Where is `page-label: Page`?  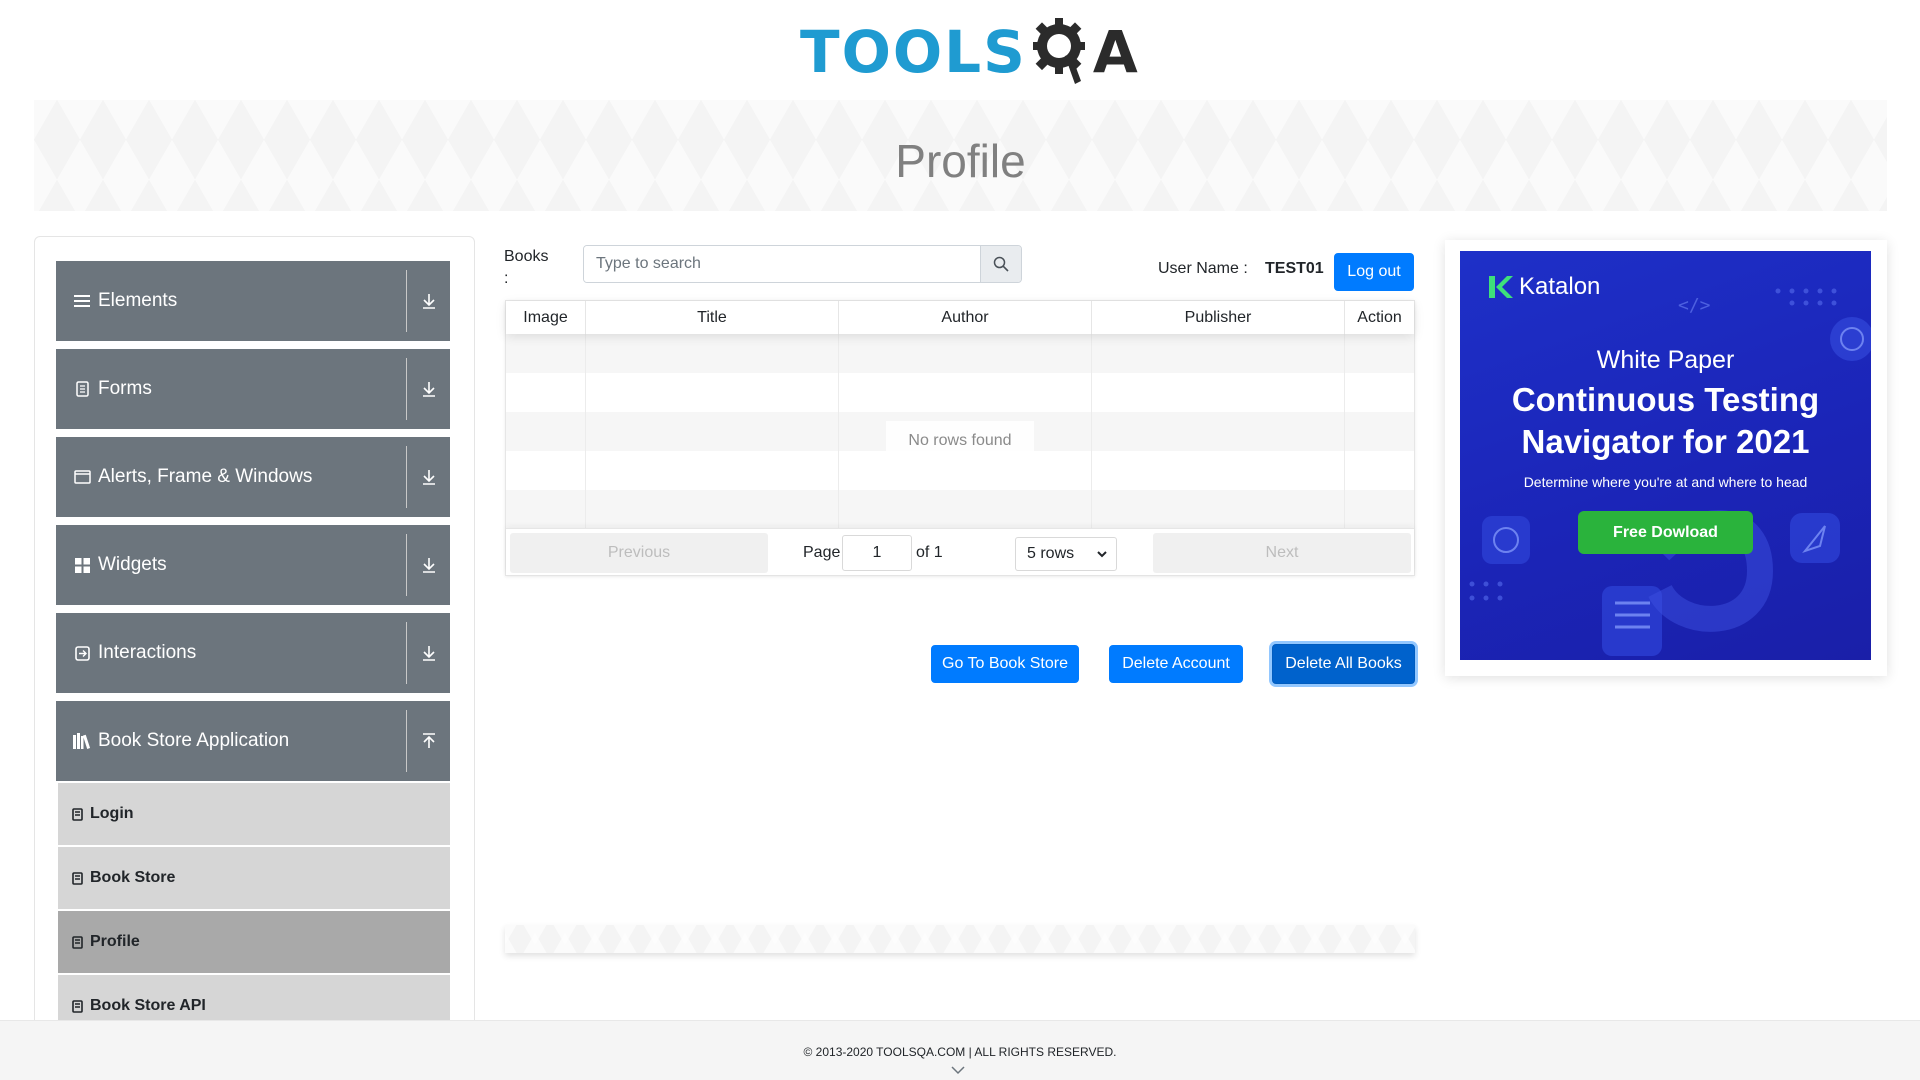 page-label: Page is located at coordinates (822, 552).